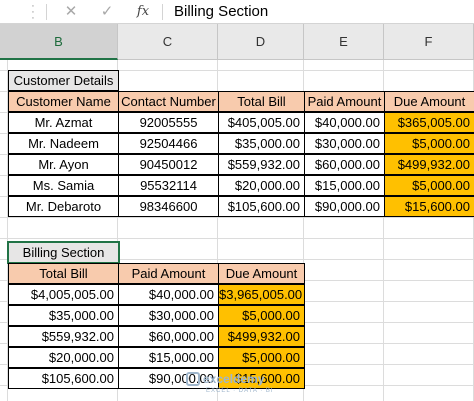 The width and height of the screenshot is (474, 401). Describe the element at coordinates (344, 206) in the screenshot. I see `customer-table-cell: $90,000.00` at that location.